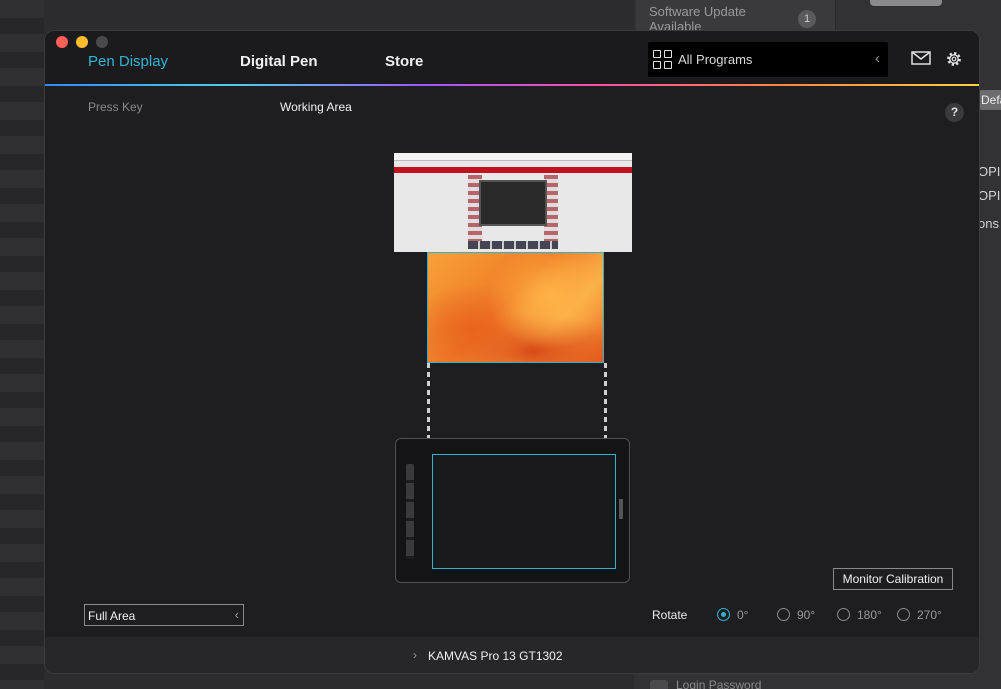  What do you see at coordinates (723, 614) in the screenshot?
I see `rotate-0-radio` at bounding box center [723, 614].